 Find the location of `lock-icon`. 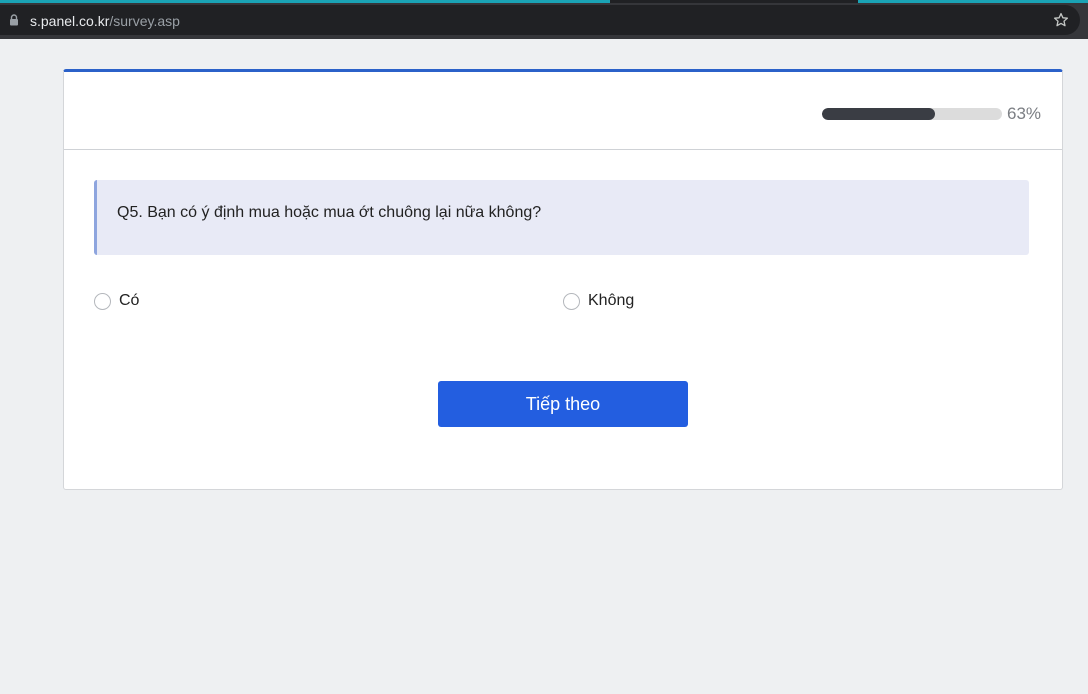

lock-icon is located at coordinates (14, 20).